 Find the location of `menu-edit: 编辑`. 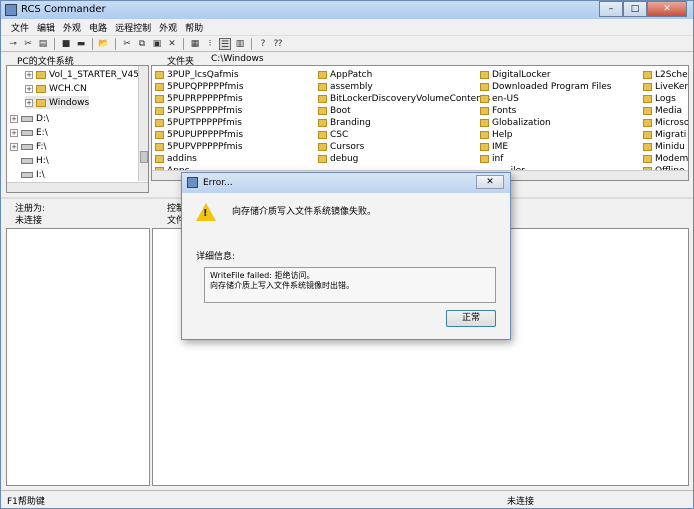

menu-edit: 编辑 is located at coordinates (46, 26).